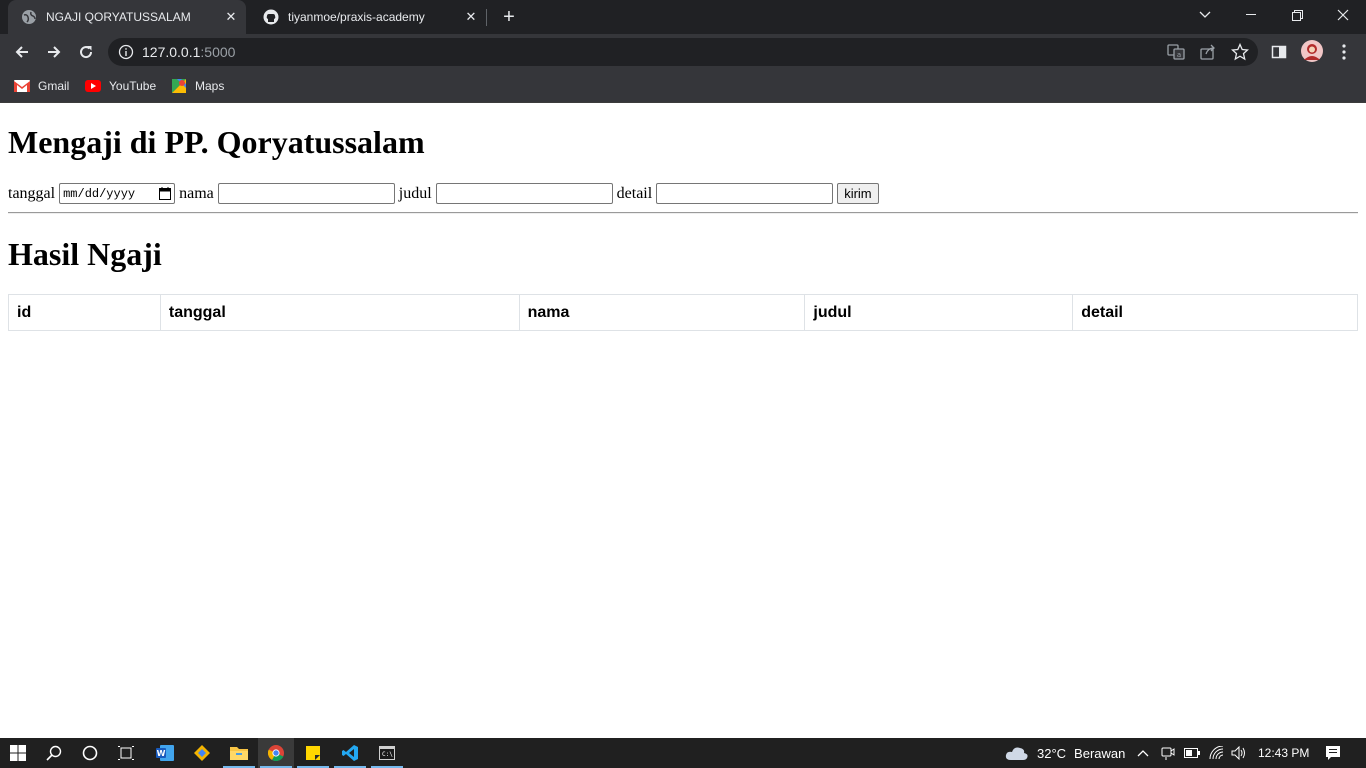 The width and height of the screenshot is (1366, 768). I want to click on tanggal-label: tanggal, so click(32, 193).